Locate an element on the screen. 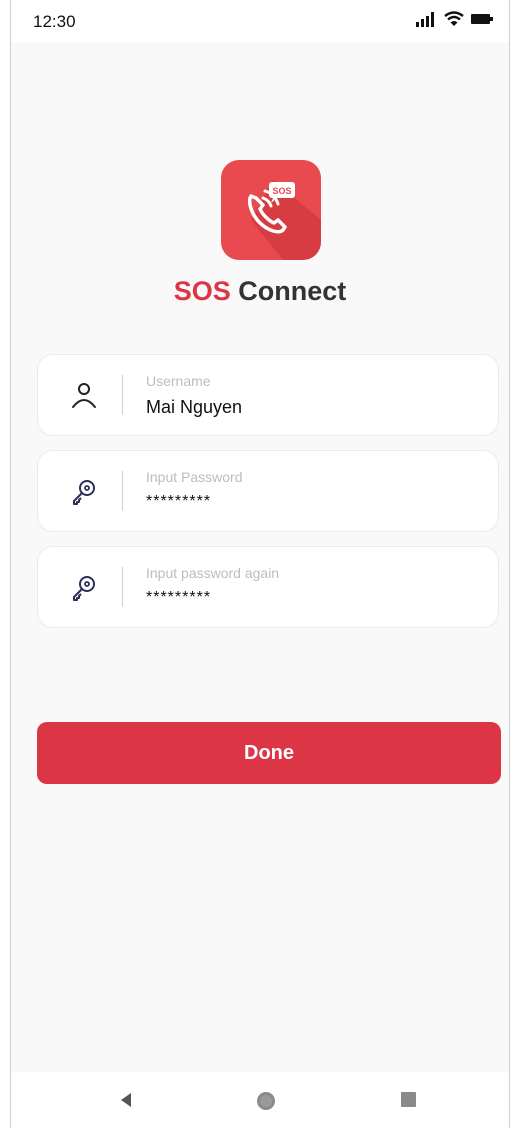  app-title: SOS Connect is located at coordinates (260, 291).